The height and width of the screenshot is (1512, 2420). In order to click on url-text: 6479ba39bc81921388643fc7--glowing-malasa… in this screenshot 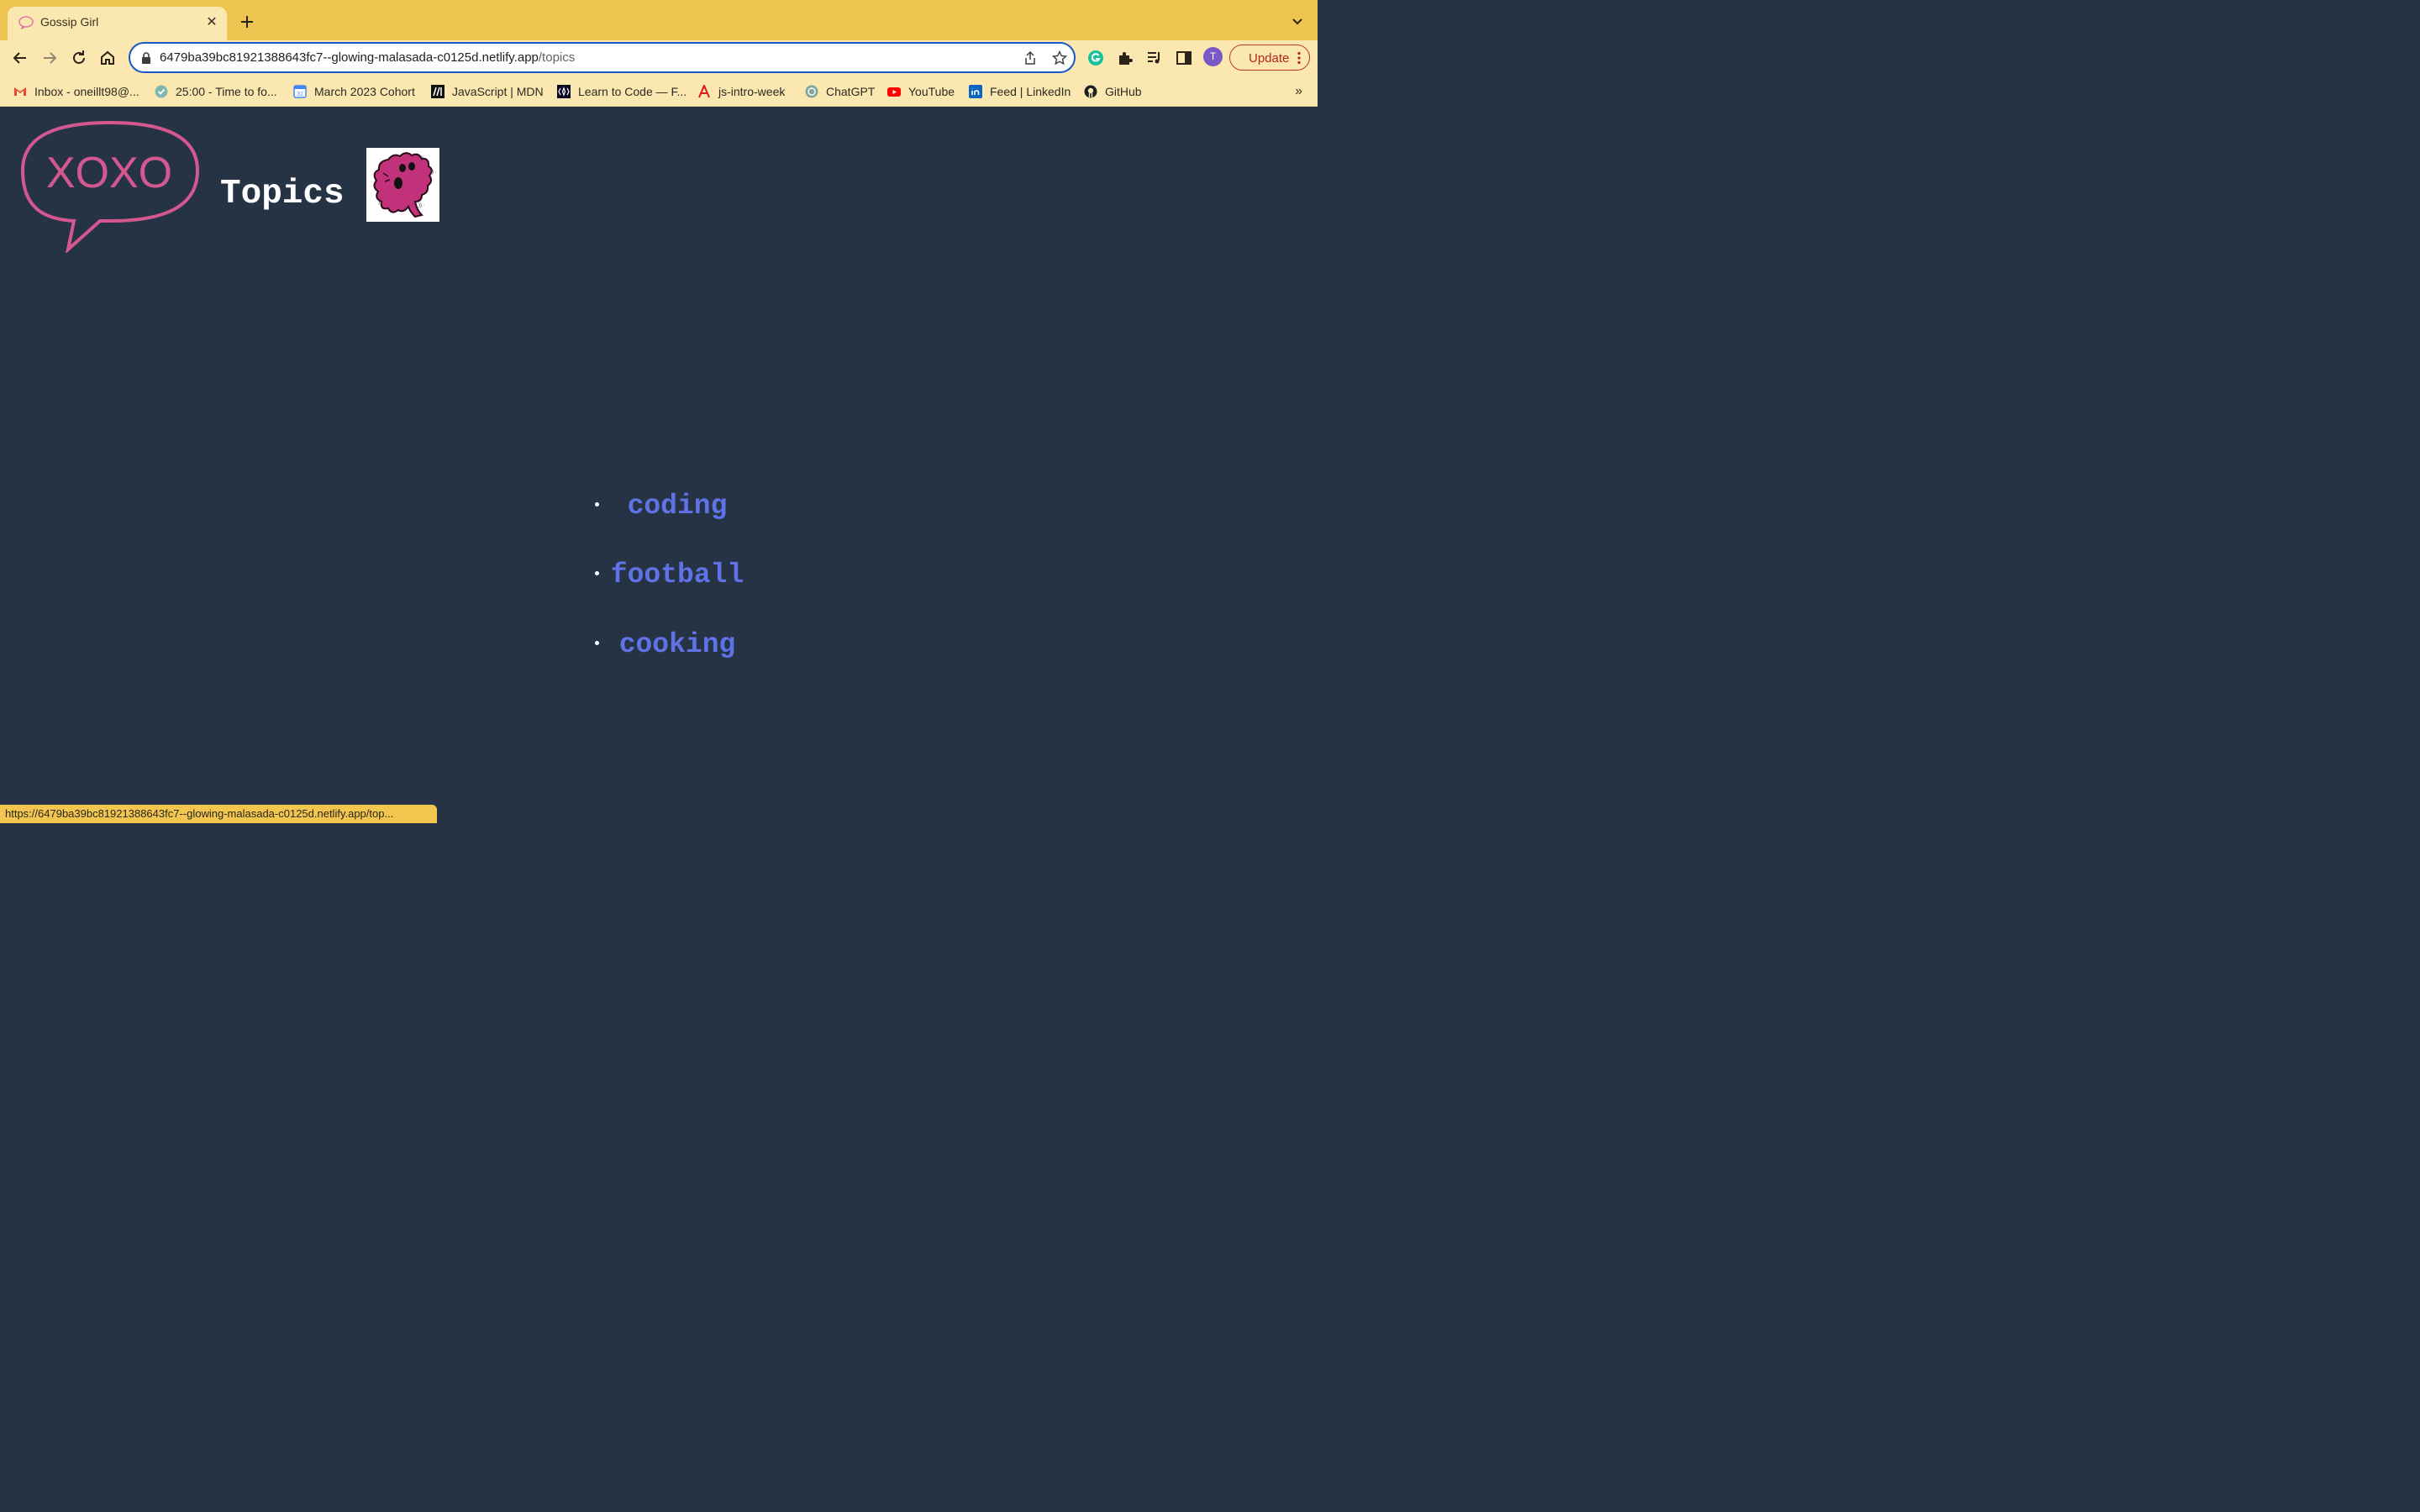, I will do `click(367, 57)`.